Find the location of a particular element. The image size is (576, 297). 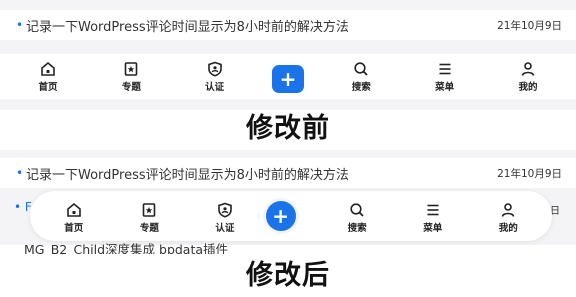

clipped-post-title: MG_B2_Child深度集成 bpdata插件 is located at coordinates (126, 248).